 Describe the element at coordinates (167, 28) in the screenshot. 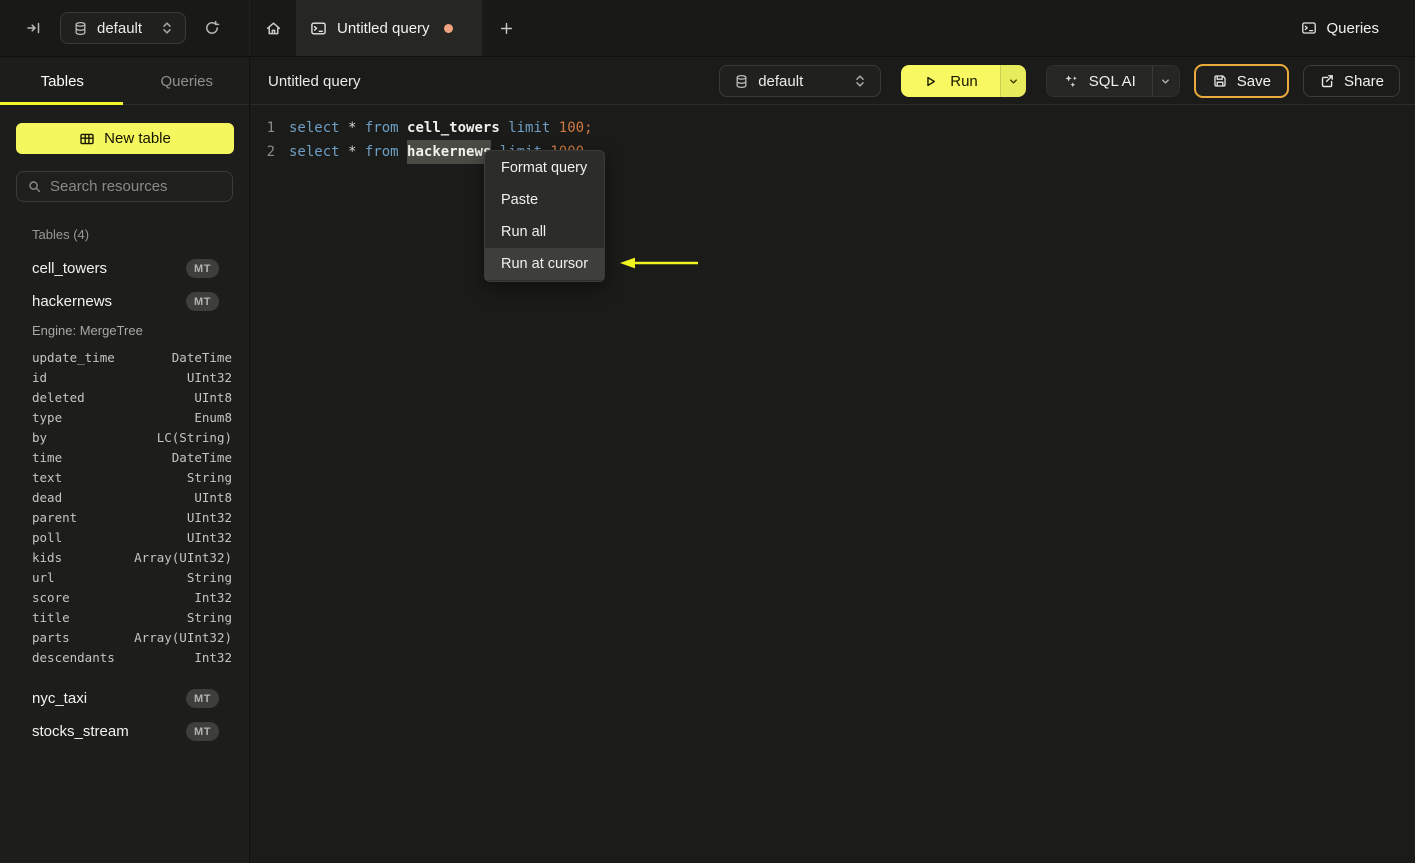

I see `updown-chevron-icon` at that location.